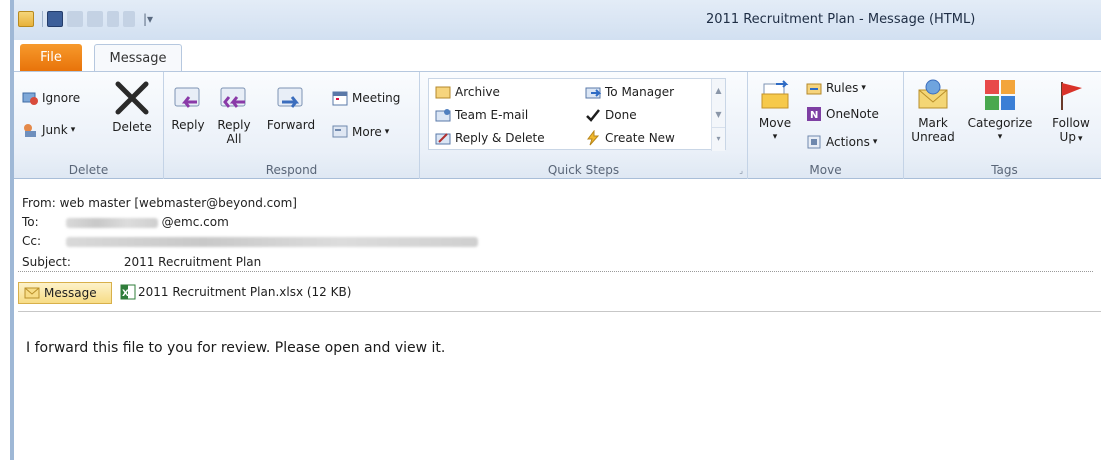  Describe the element at coordinates (718, 138) in the screenshot. I see `gallery-expand-icon: ▾` at that location.